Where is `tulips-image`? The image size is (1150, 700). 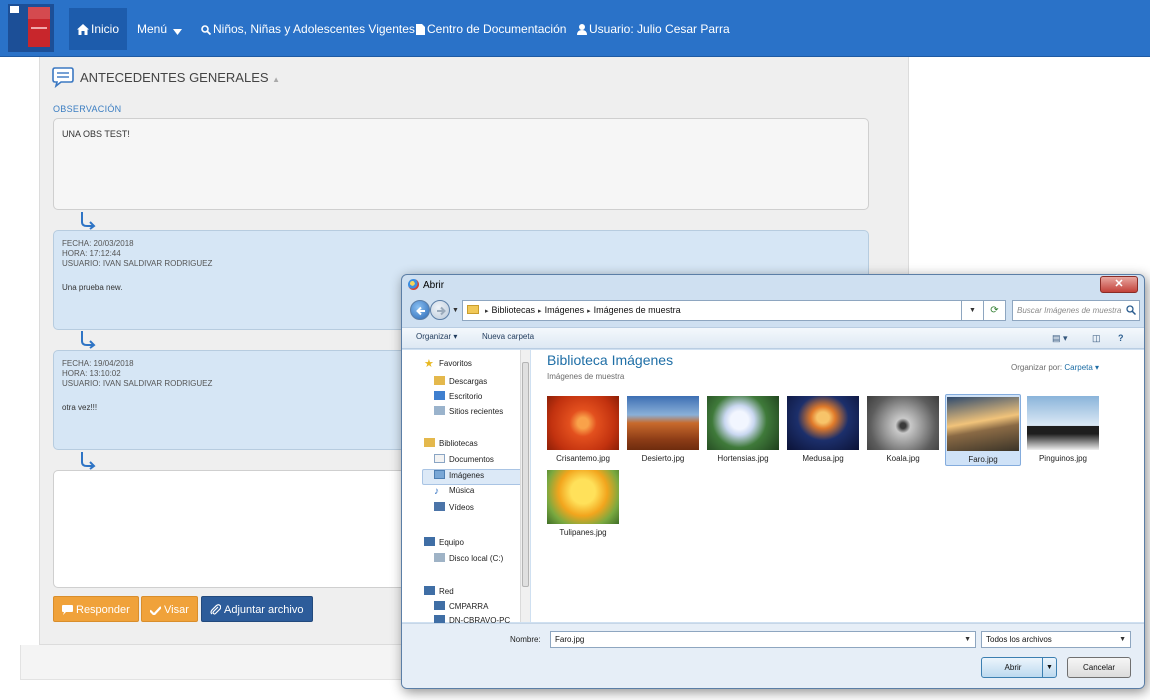 tulips-image is located at coordinates (583, 497).